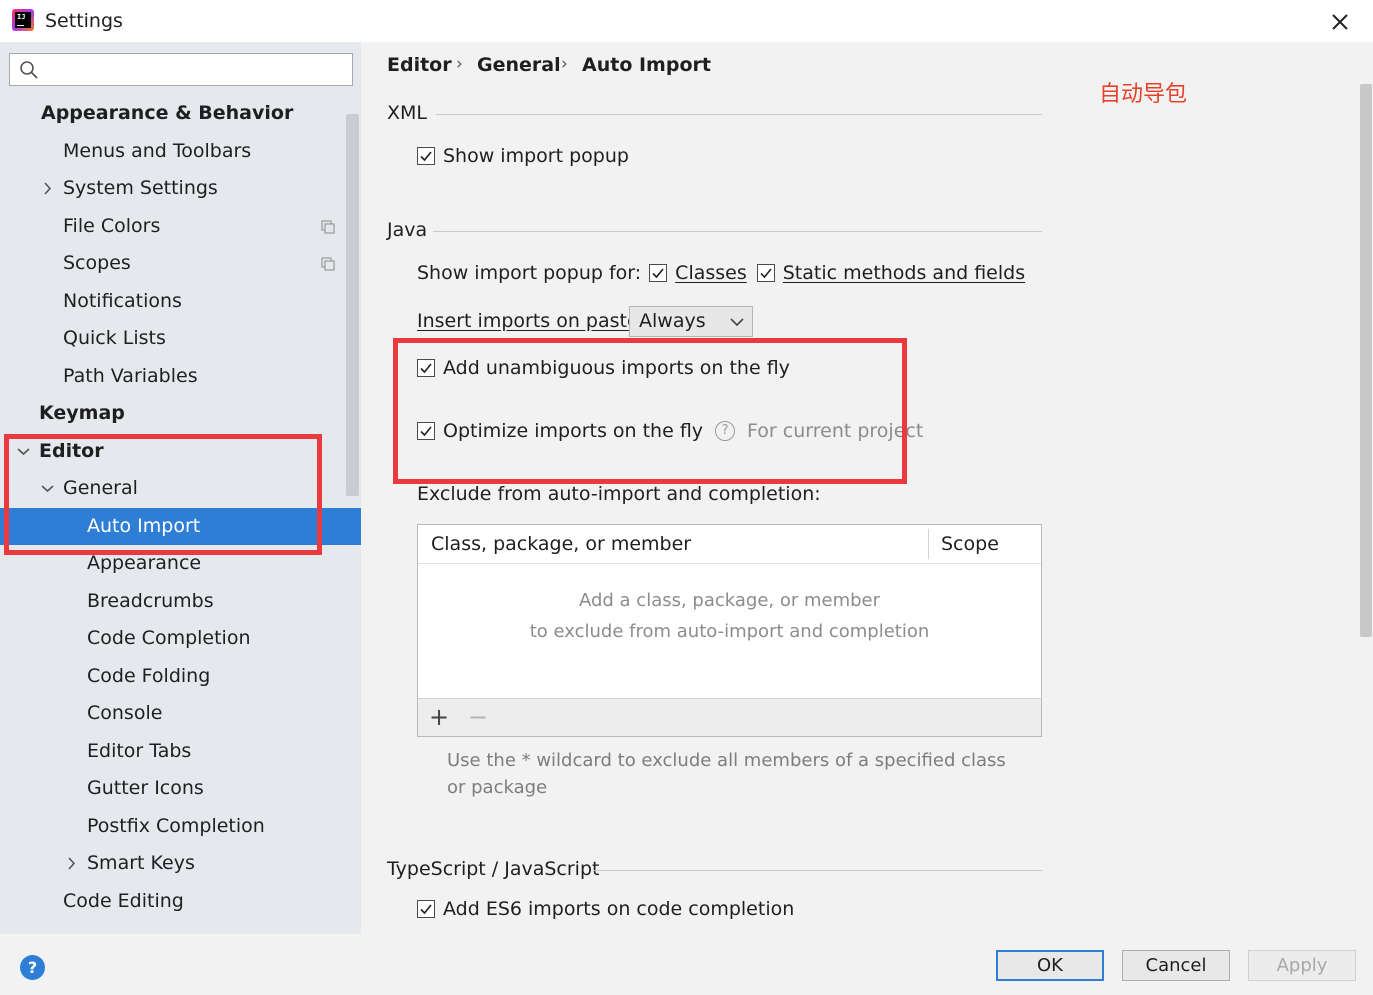 This screenshot has height=995, width=1373. Describe the element at coordinates (145, 788) in the screenshot. I see `sidebar-item-gutter-icons: Gutter Icons` at that location.